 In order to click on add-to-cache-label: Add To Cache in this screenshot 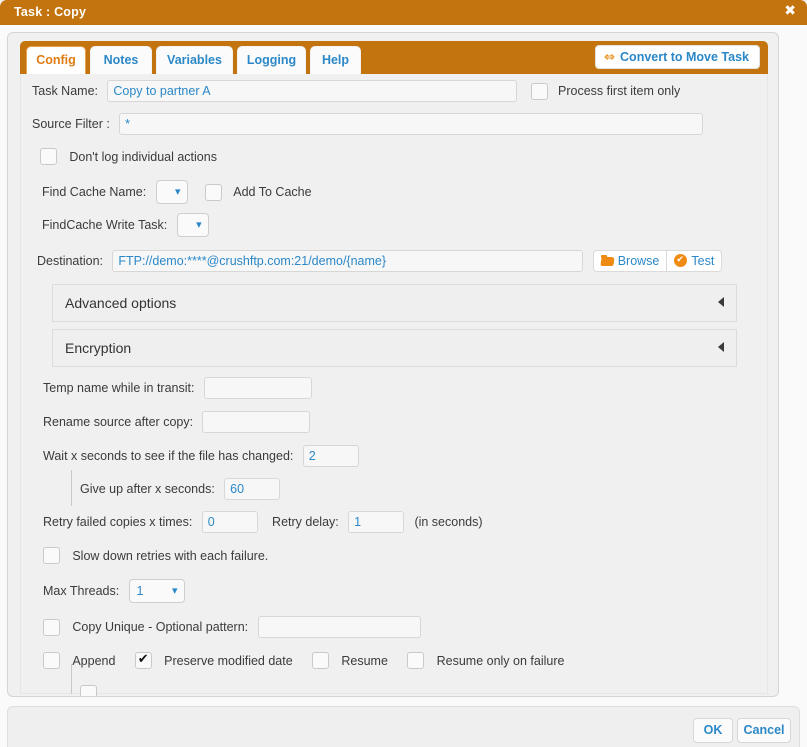, I will do `click(272, 192)`.